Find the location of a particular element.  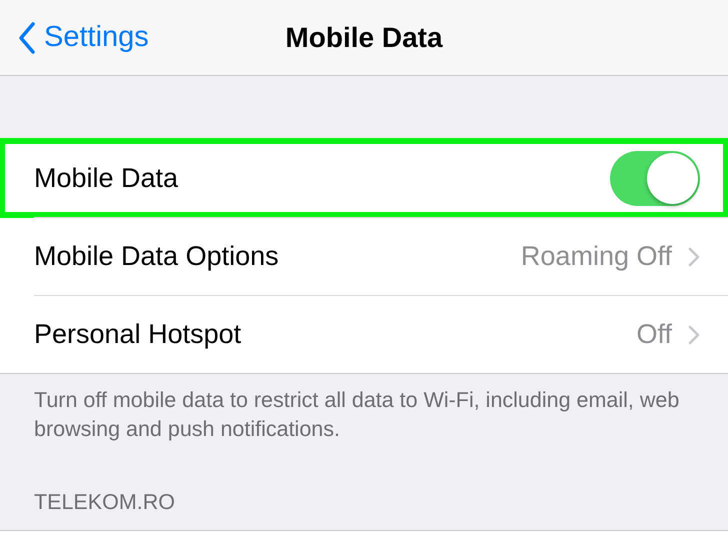

row-label: Mobile Data Options is located at coordinates (156, 257).